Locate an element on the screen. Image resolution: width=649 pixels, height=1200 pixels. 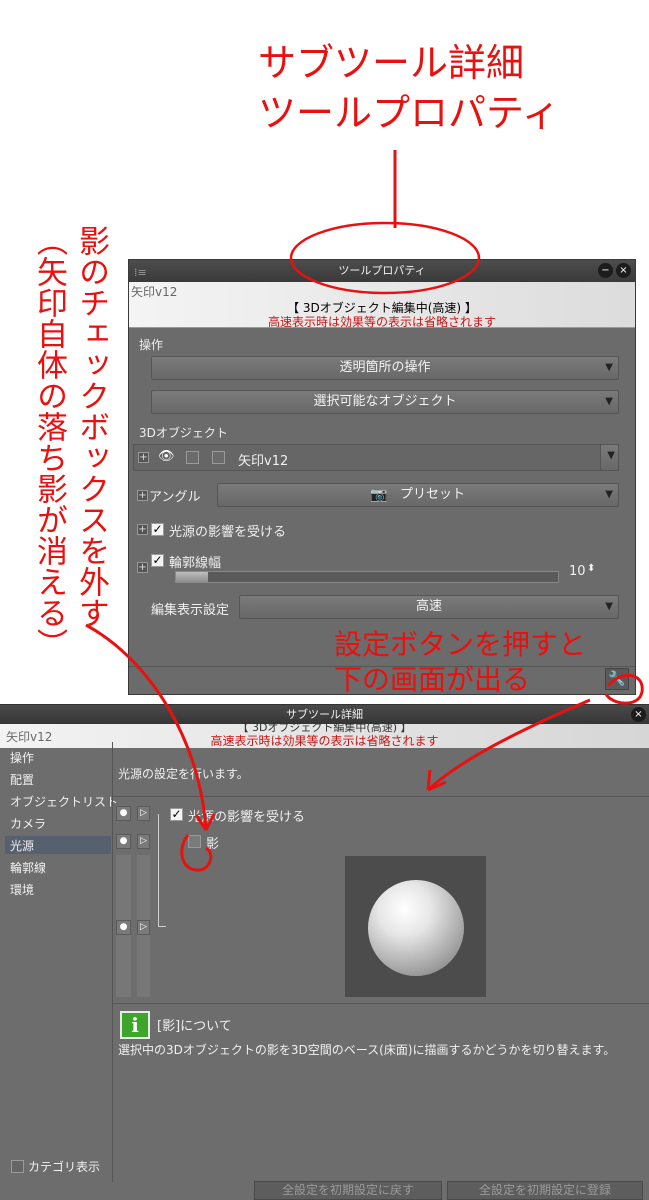
title-highlight-ellipse is located at coordinates (385, 258).